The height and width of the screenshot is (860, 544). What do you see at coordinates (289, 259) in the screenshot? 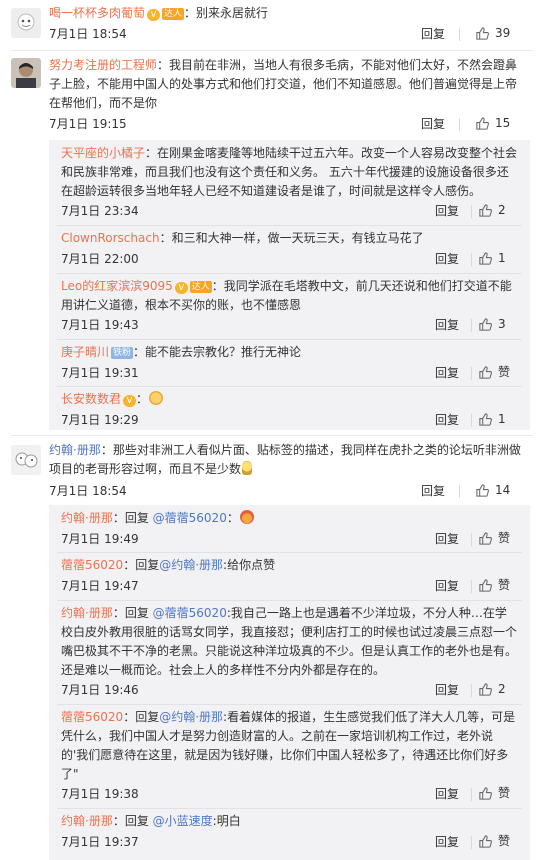
I see `reply-meta: 7月1日 22:00 回复 1` at bounding box center [289, 259].